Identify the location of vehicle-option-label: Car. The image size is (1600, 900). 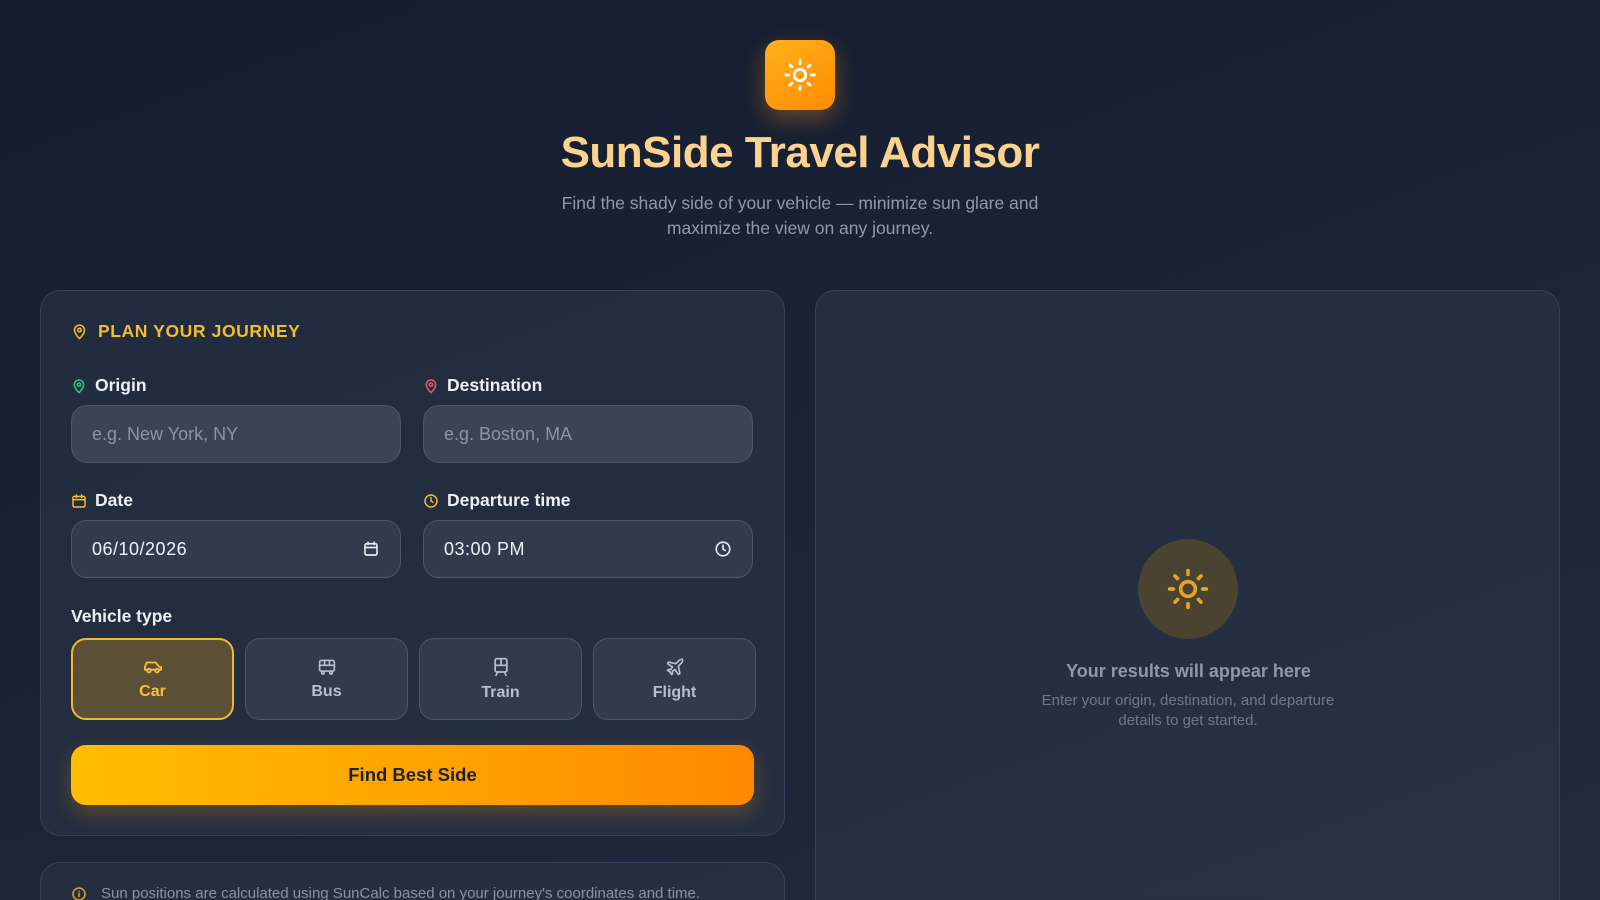
(152, 691).